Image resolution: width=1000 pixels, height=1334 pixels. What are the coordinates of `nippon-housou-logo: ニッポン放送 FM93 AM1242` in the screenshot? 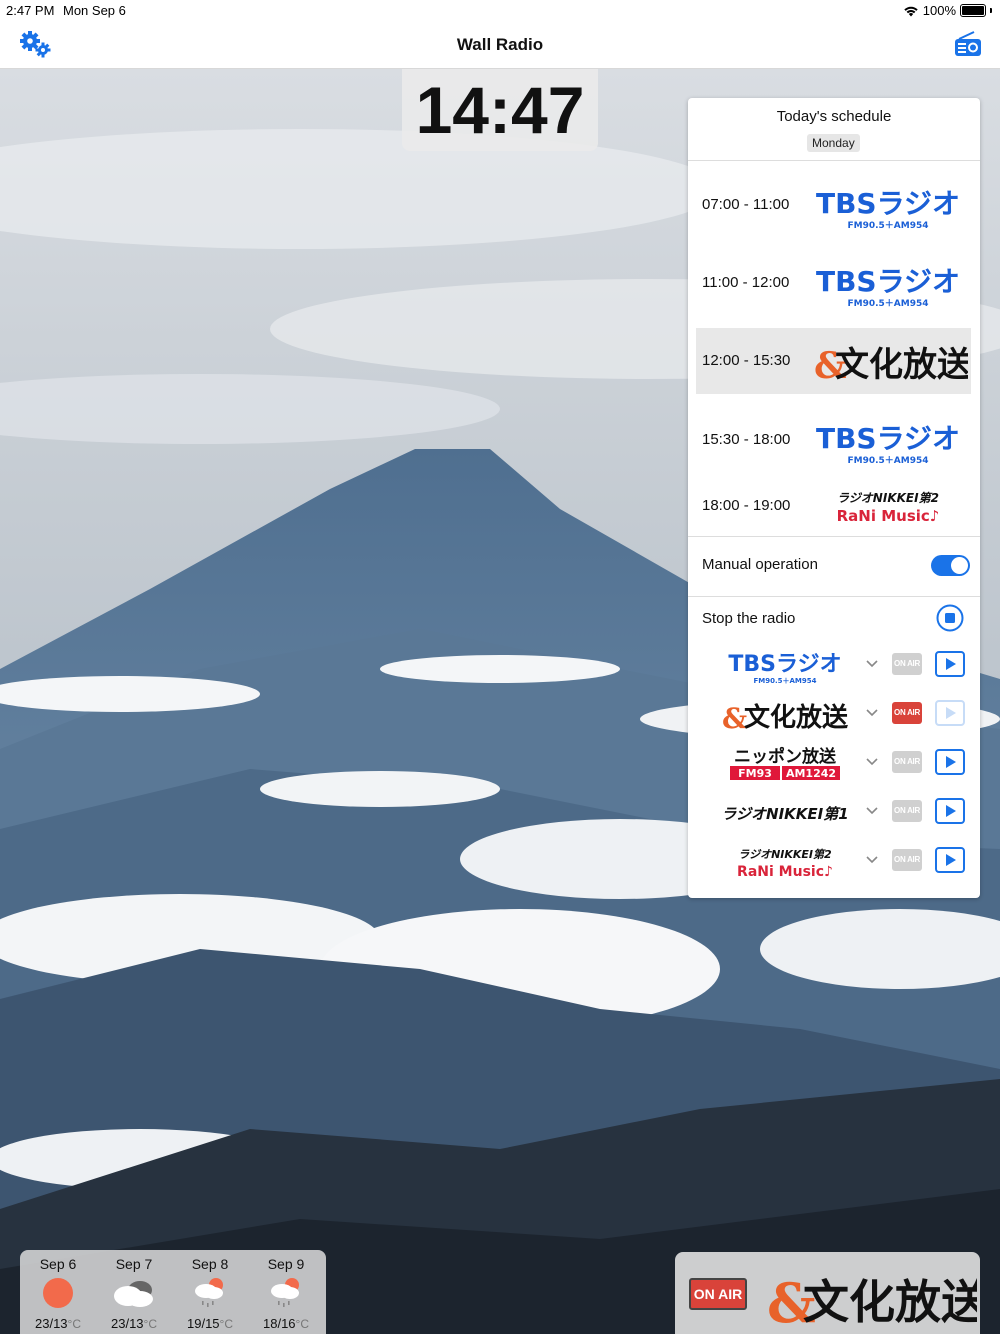 It's located at (785, 763).